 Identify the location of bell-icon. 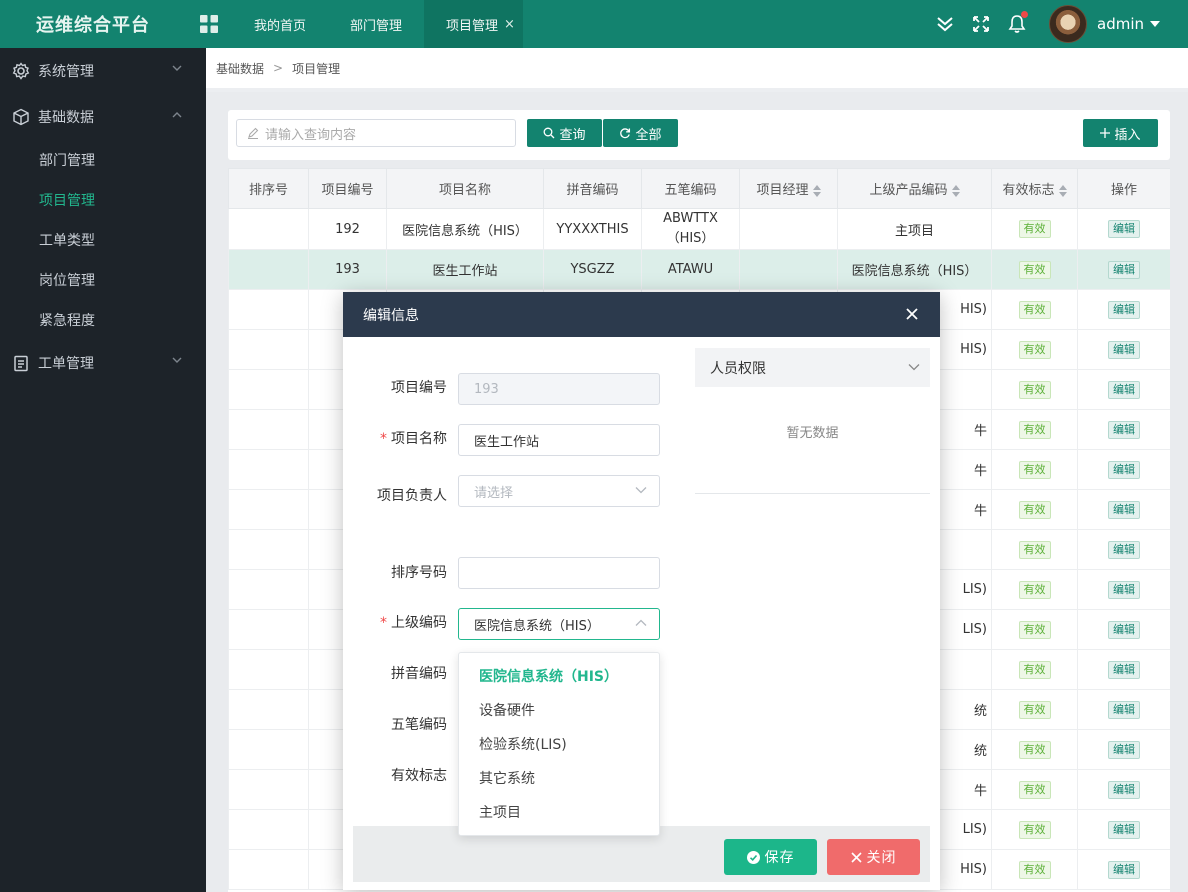
(1017, 24).